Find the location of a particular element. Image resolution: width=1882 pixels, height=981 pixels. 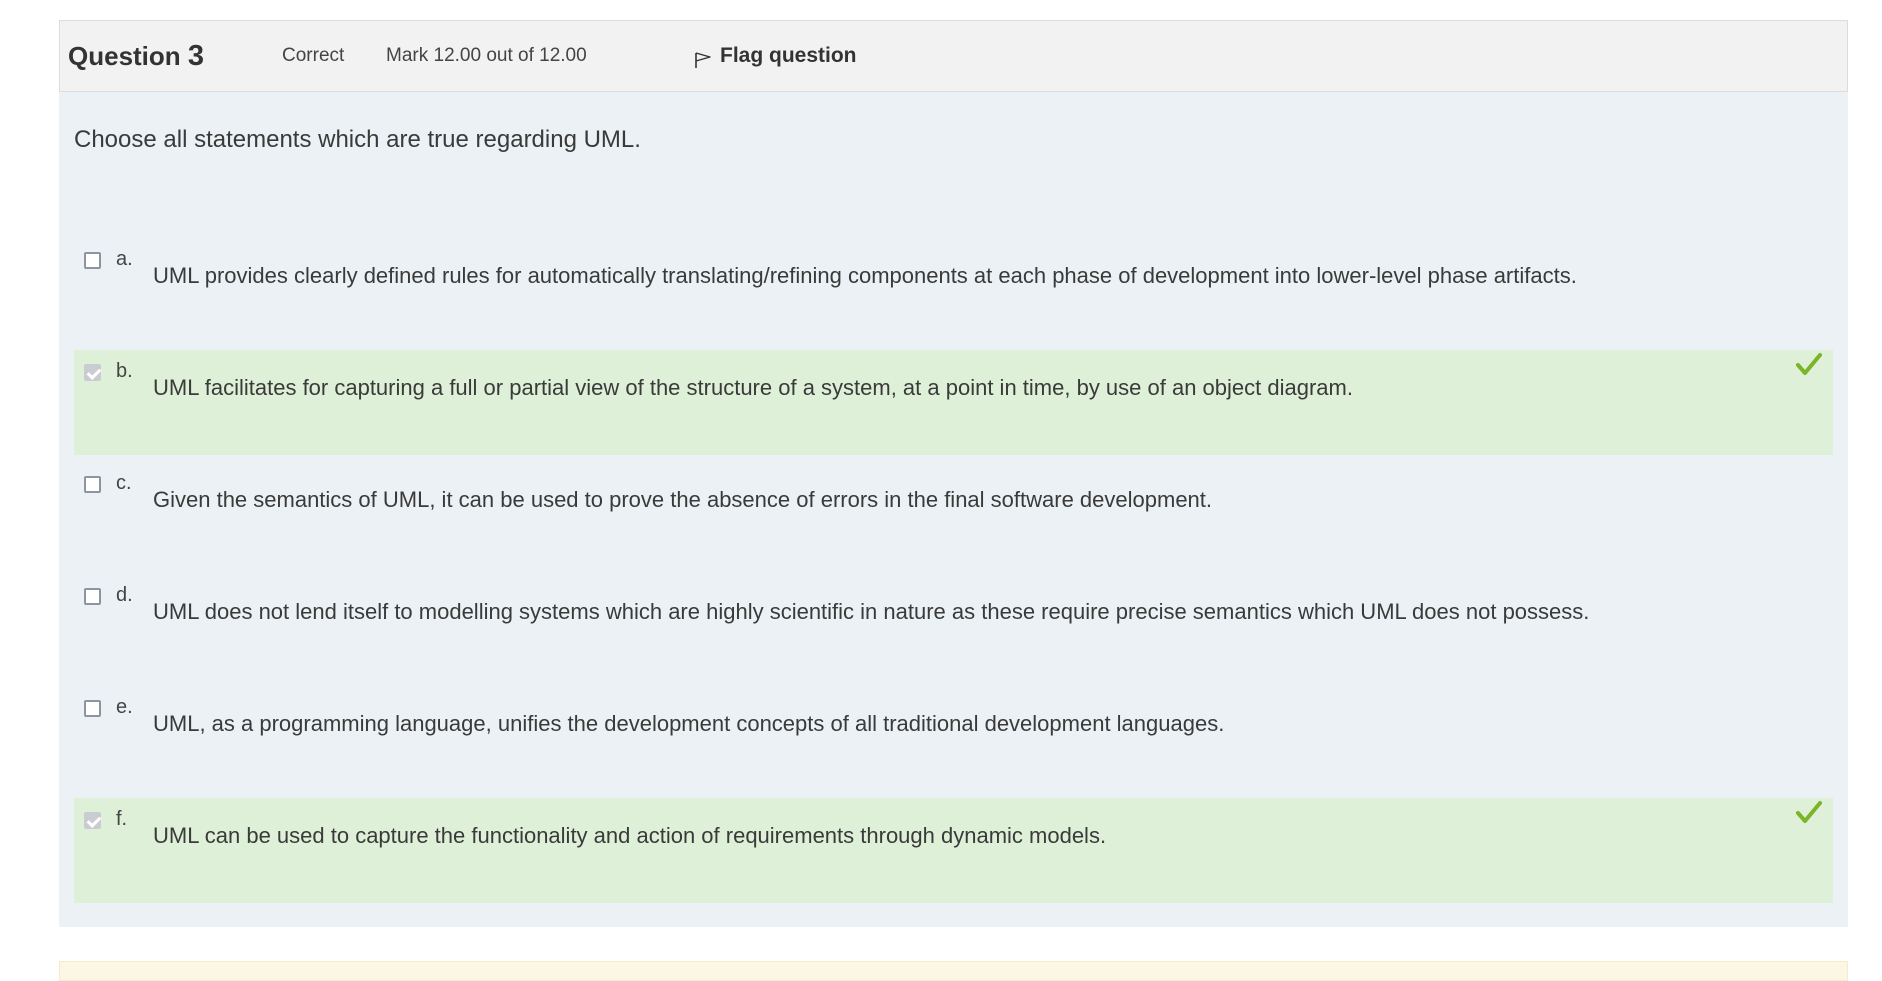

answer-checkbox-c is located at coordinates (92, 484).